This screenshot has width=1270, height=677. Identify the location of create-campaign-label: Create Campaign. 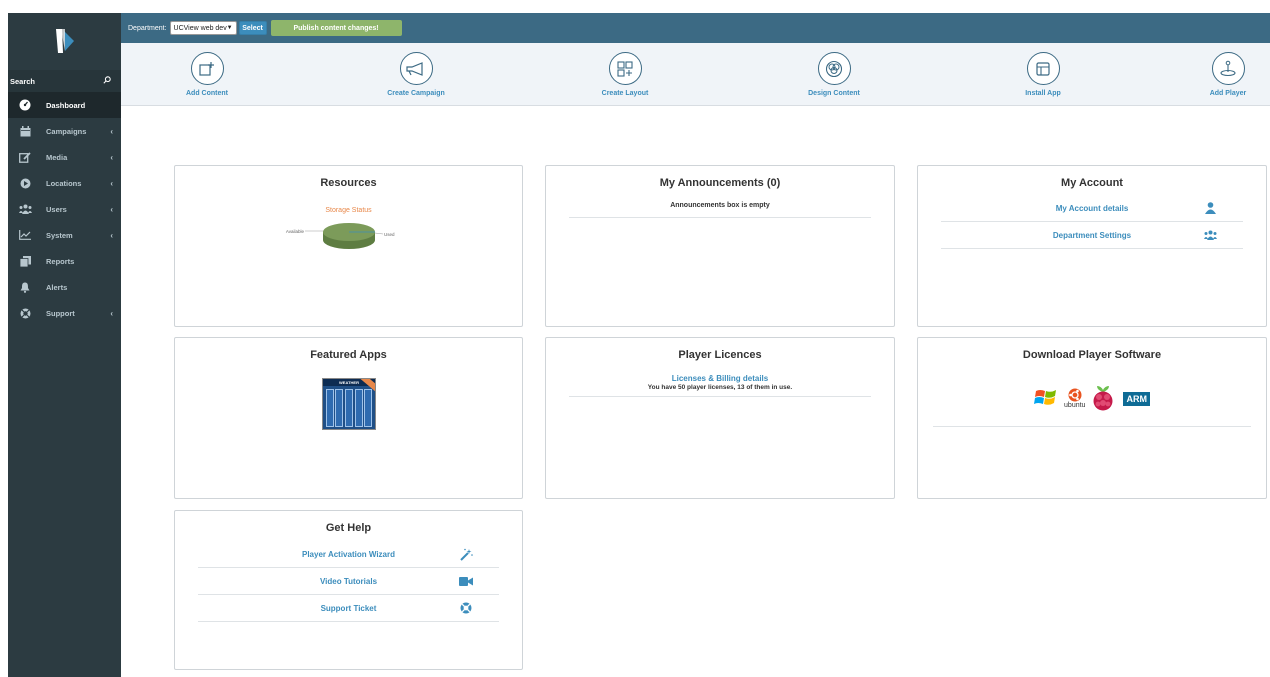
(416, 93).